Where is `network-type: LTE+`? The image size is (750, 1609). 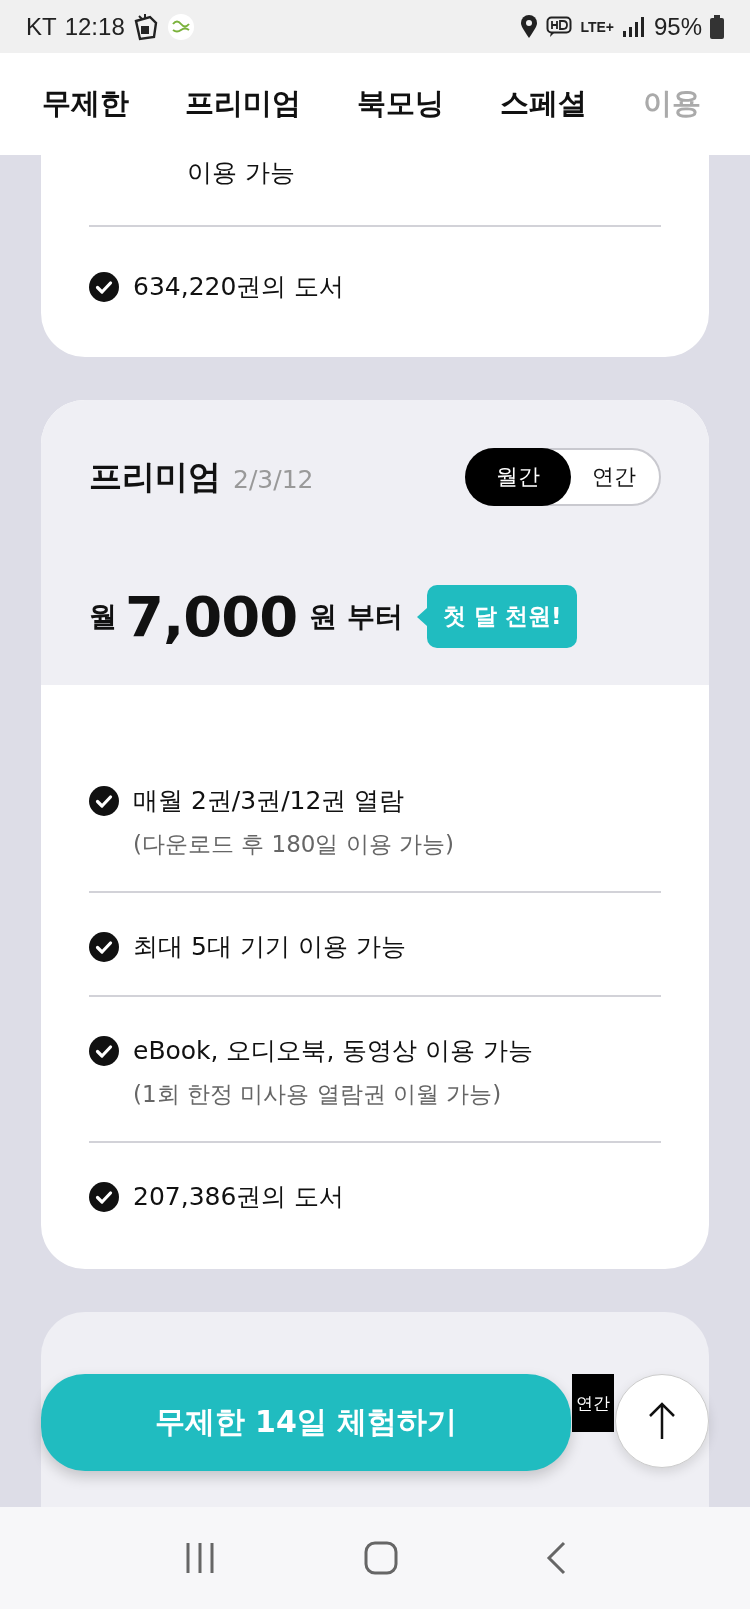
network-type: LTE+ is located at coordinates (597, 26).